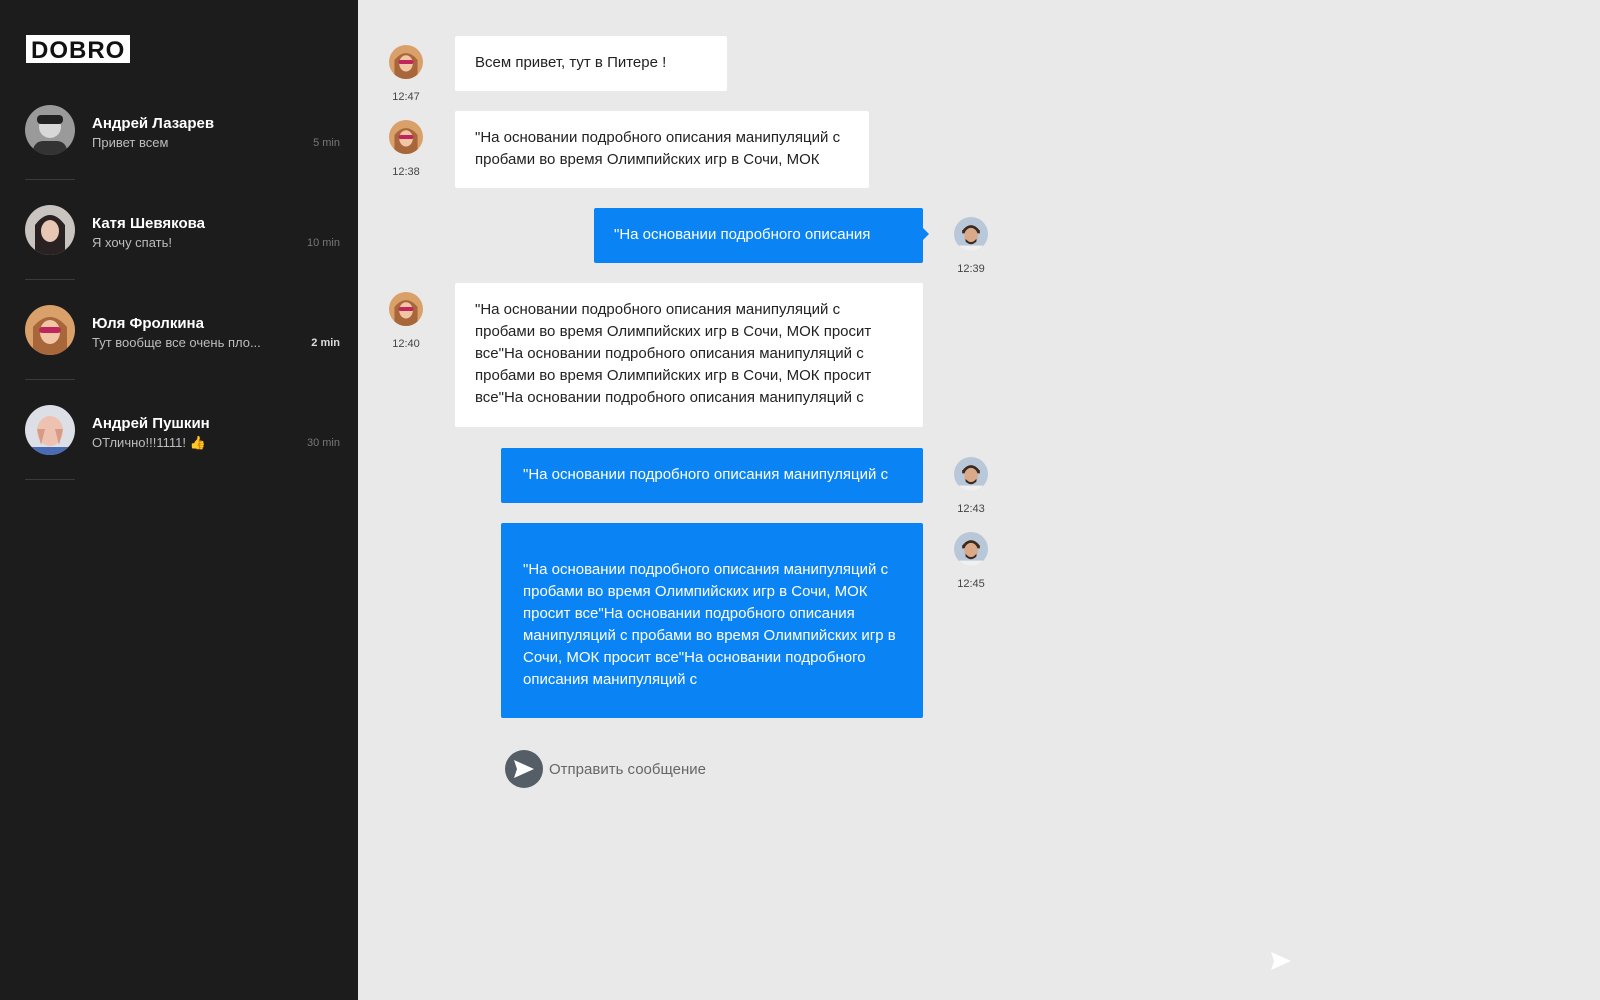  Describe the element at coordinates (571, 62) in the screenshot. I see `message-text: Всем привет, тут в Питере !` at that location.